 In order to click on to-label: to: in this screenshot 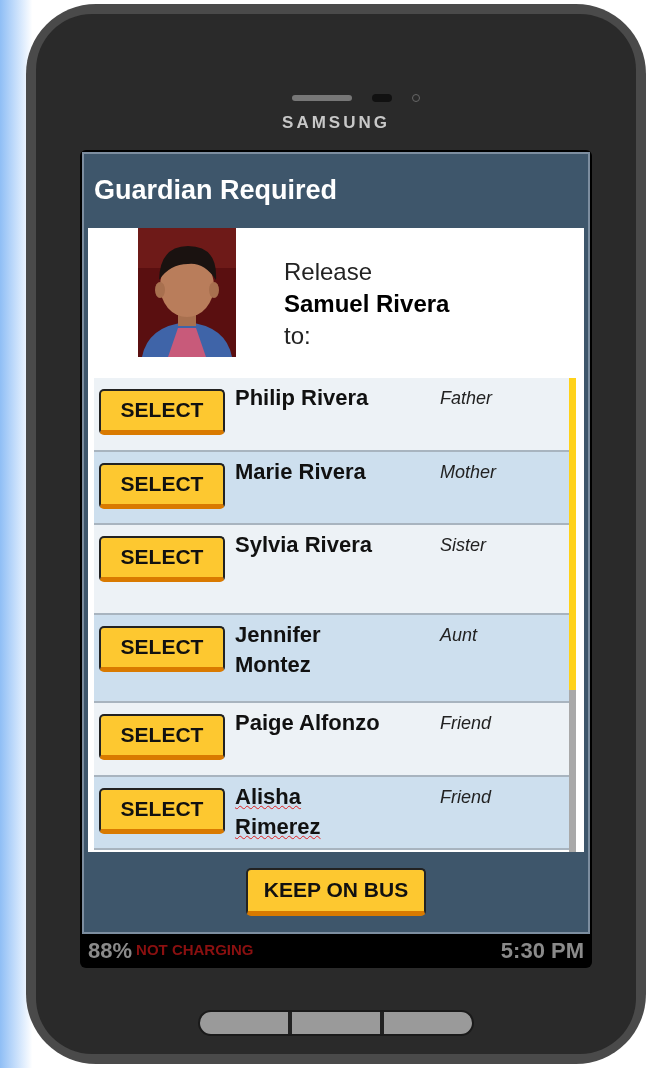, I will do `click(298, 335)`.